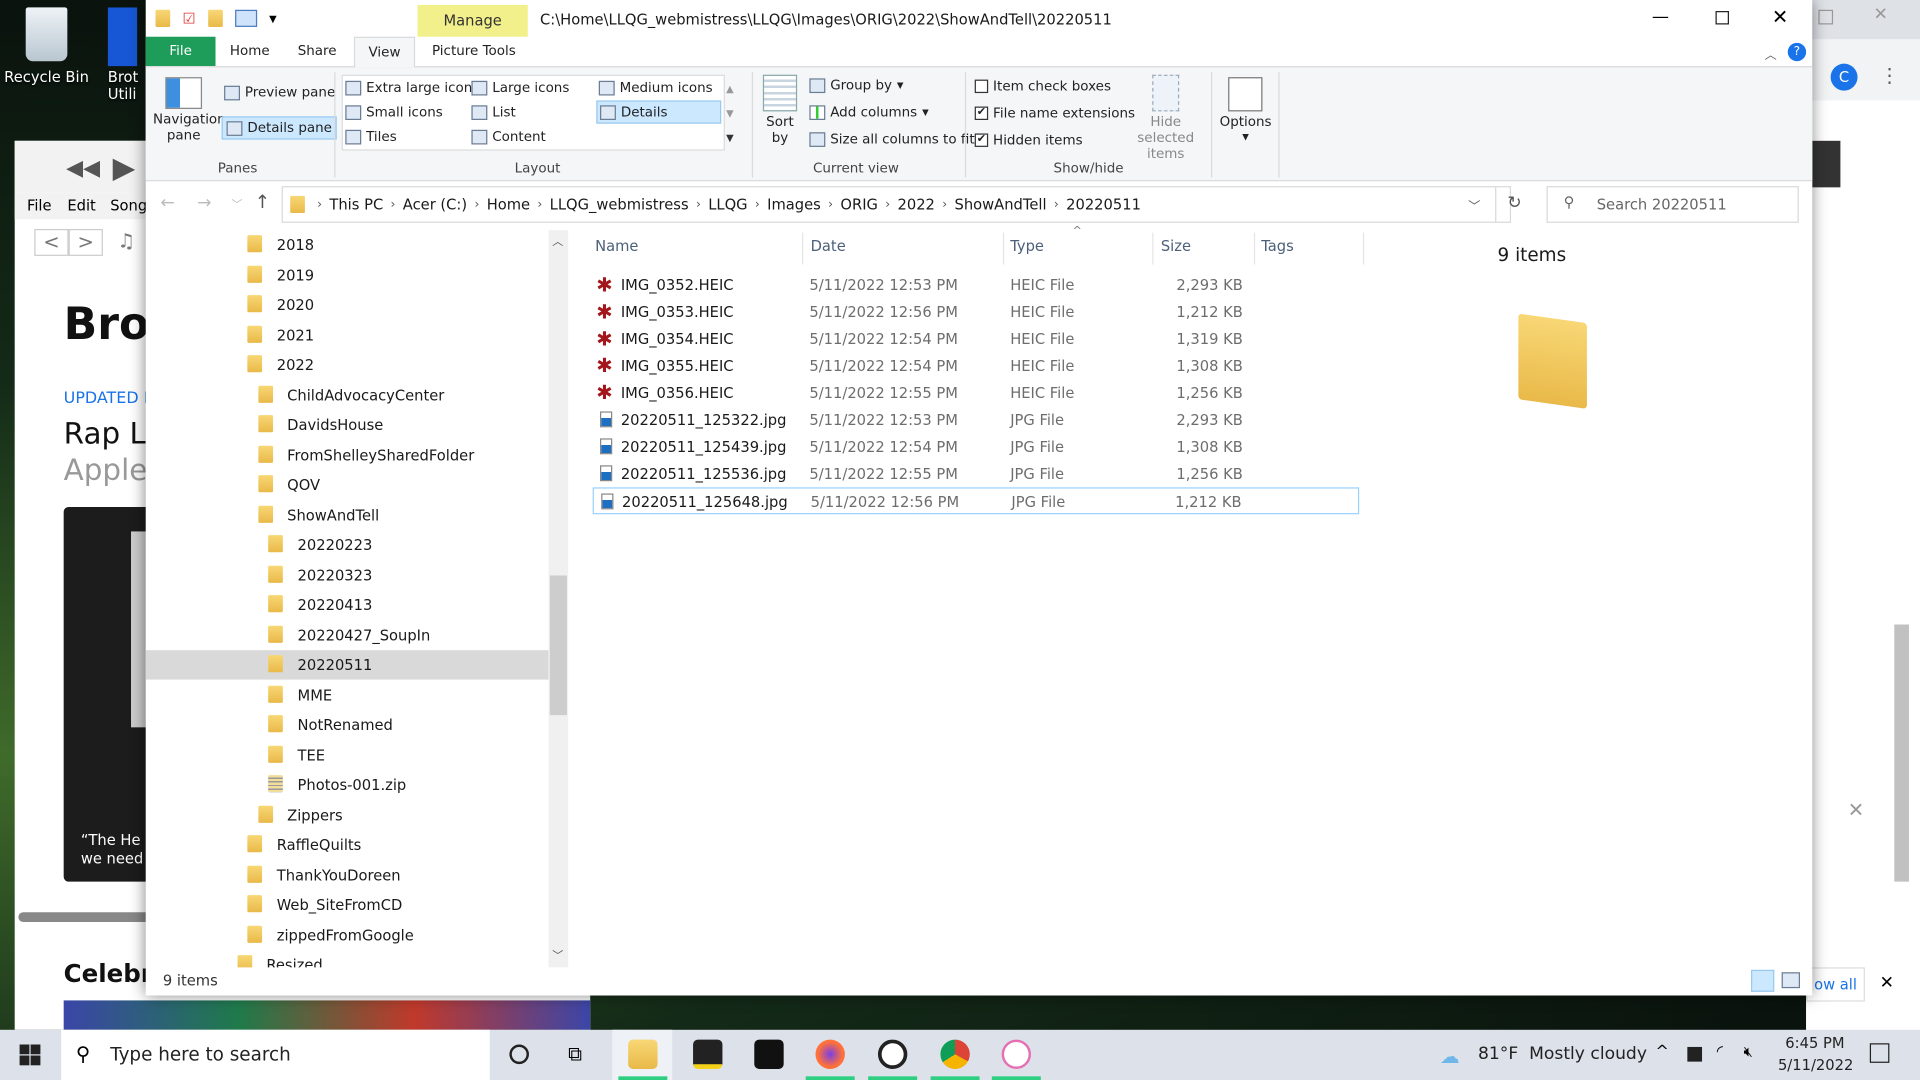 Image resolution: width=1920 pixels, height=1080 pixels. I want to click on layout-scroll-icon: ▲ ▼ ▼, so click(730, 113).